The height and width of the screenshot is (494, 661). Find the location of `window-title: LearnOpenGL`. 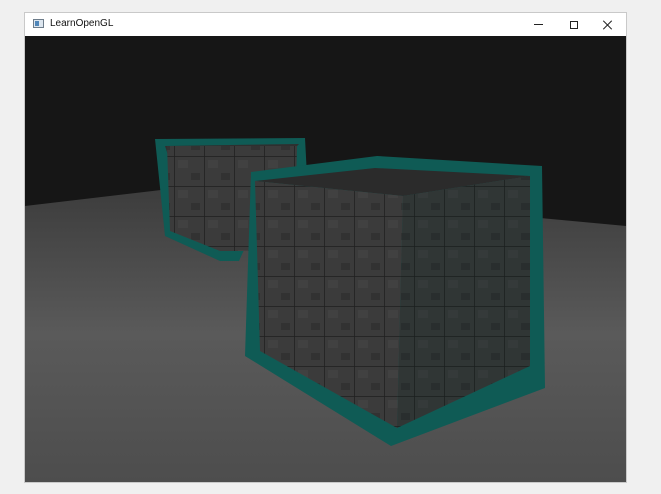

window-title: LearnOpenGL is located at coordinates (82, 23).